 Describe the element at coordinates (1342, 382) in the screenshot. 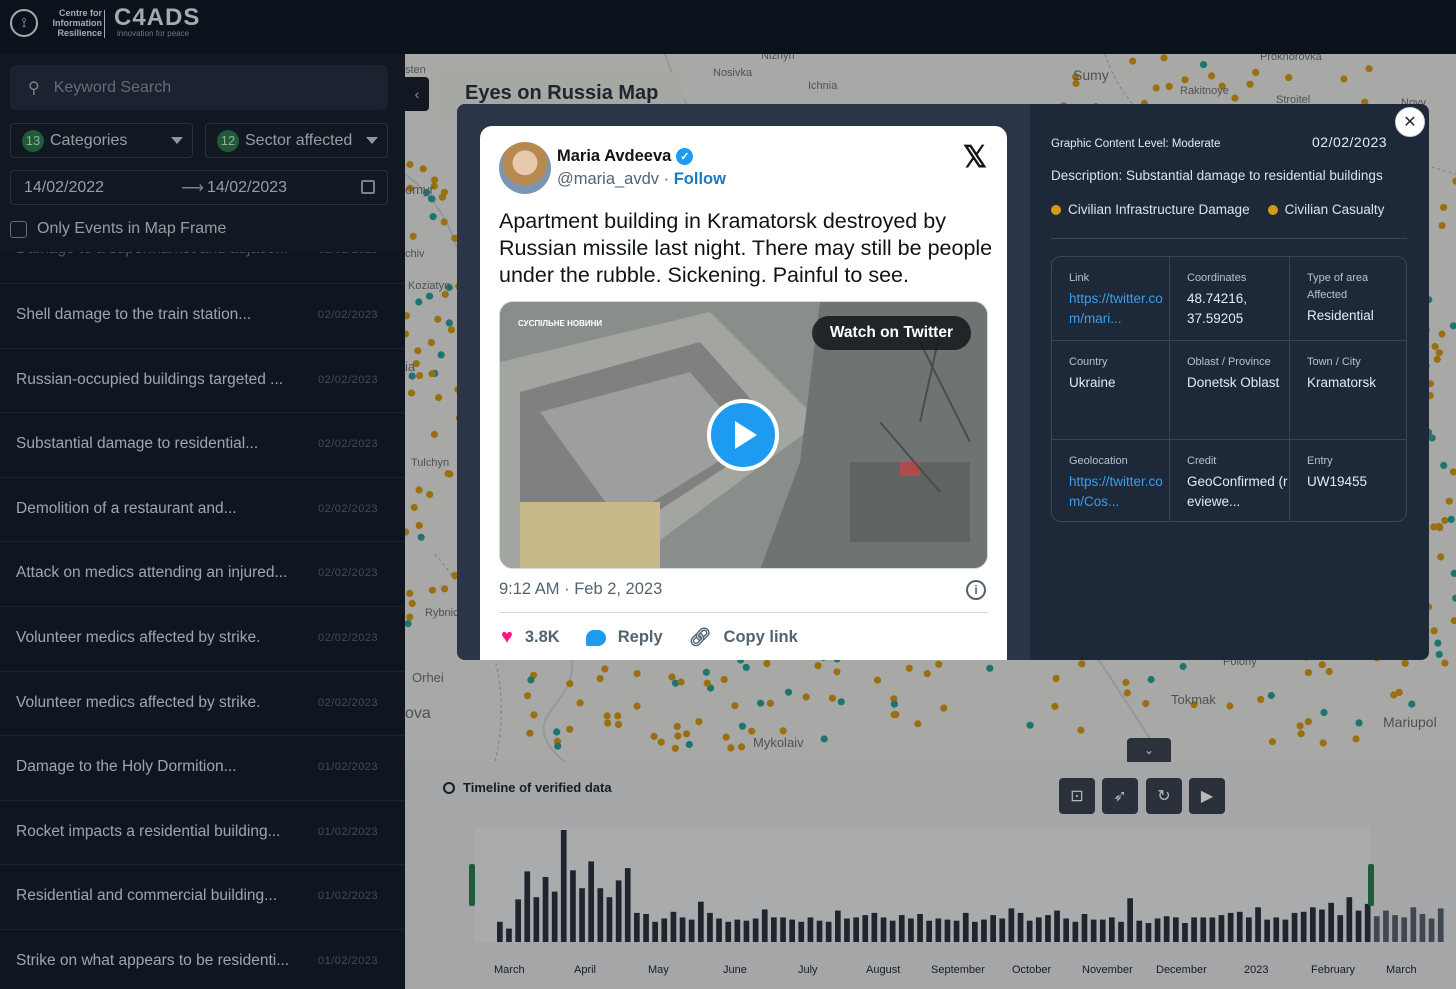

I see `field-value: Kramatorsk` at that location.